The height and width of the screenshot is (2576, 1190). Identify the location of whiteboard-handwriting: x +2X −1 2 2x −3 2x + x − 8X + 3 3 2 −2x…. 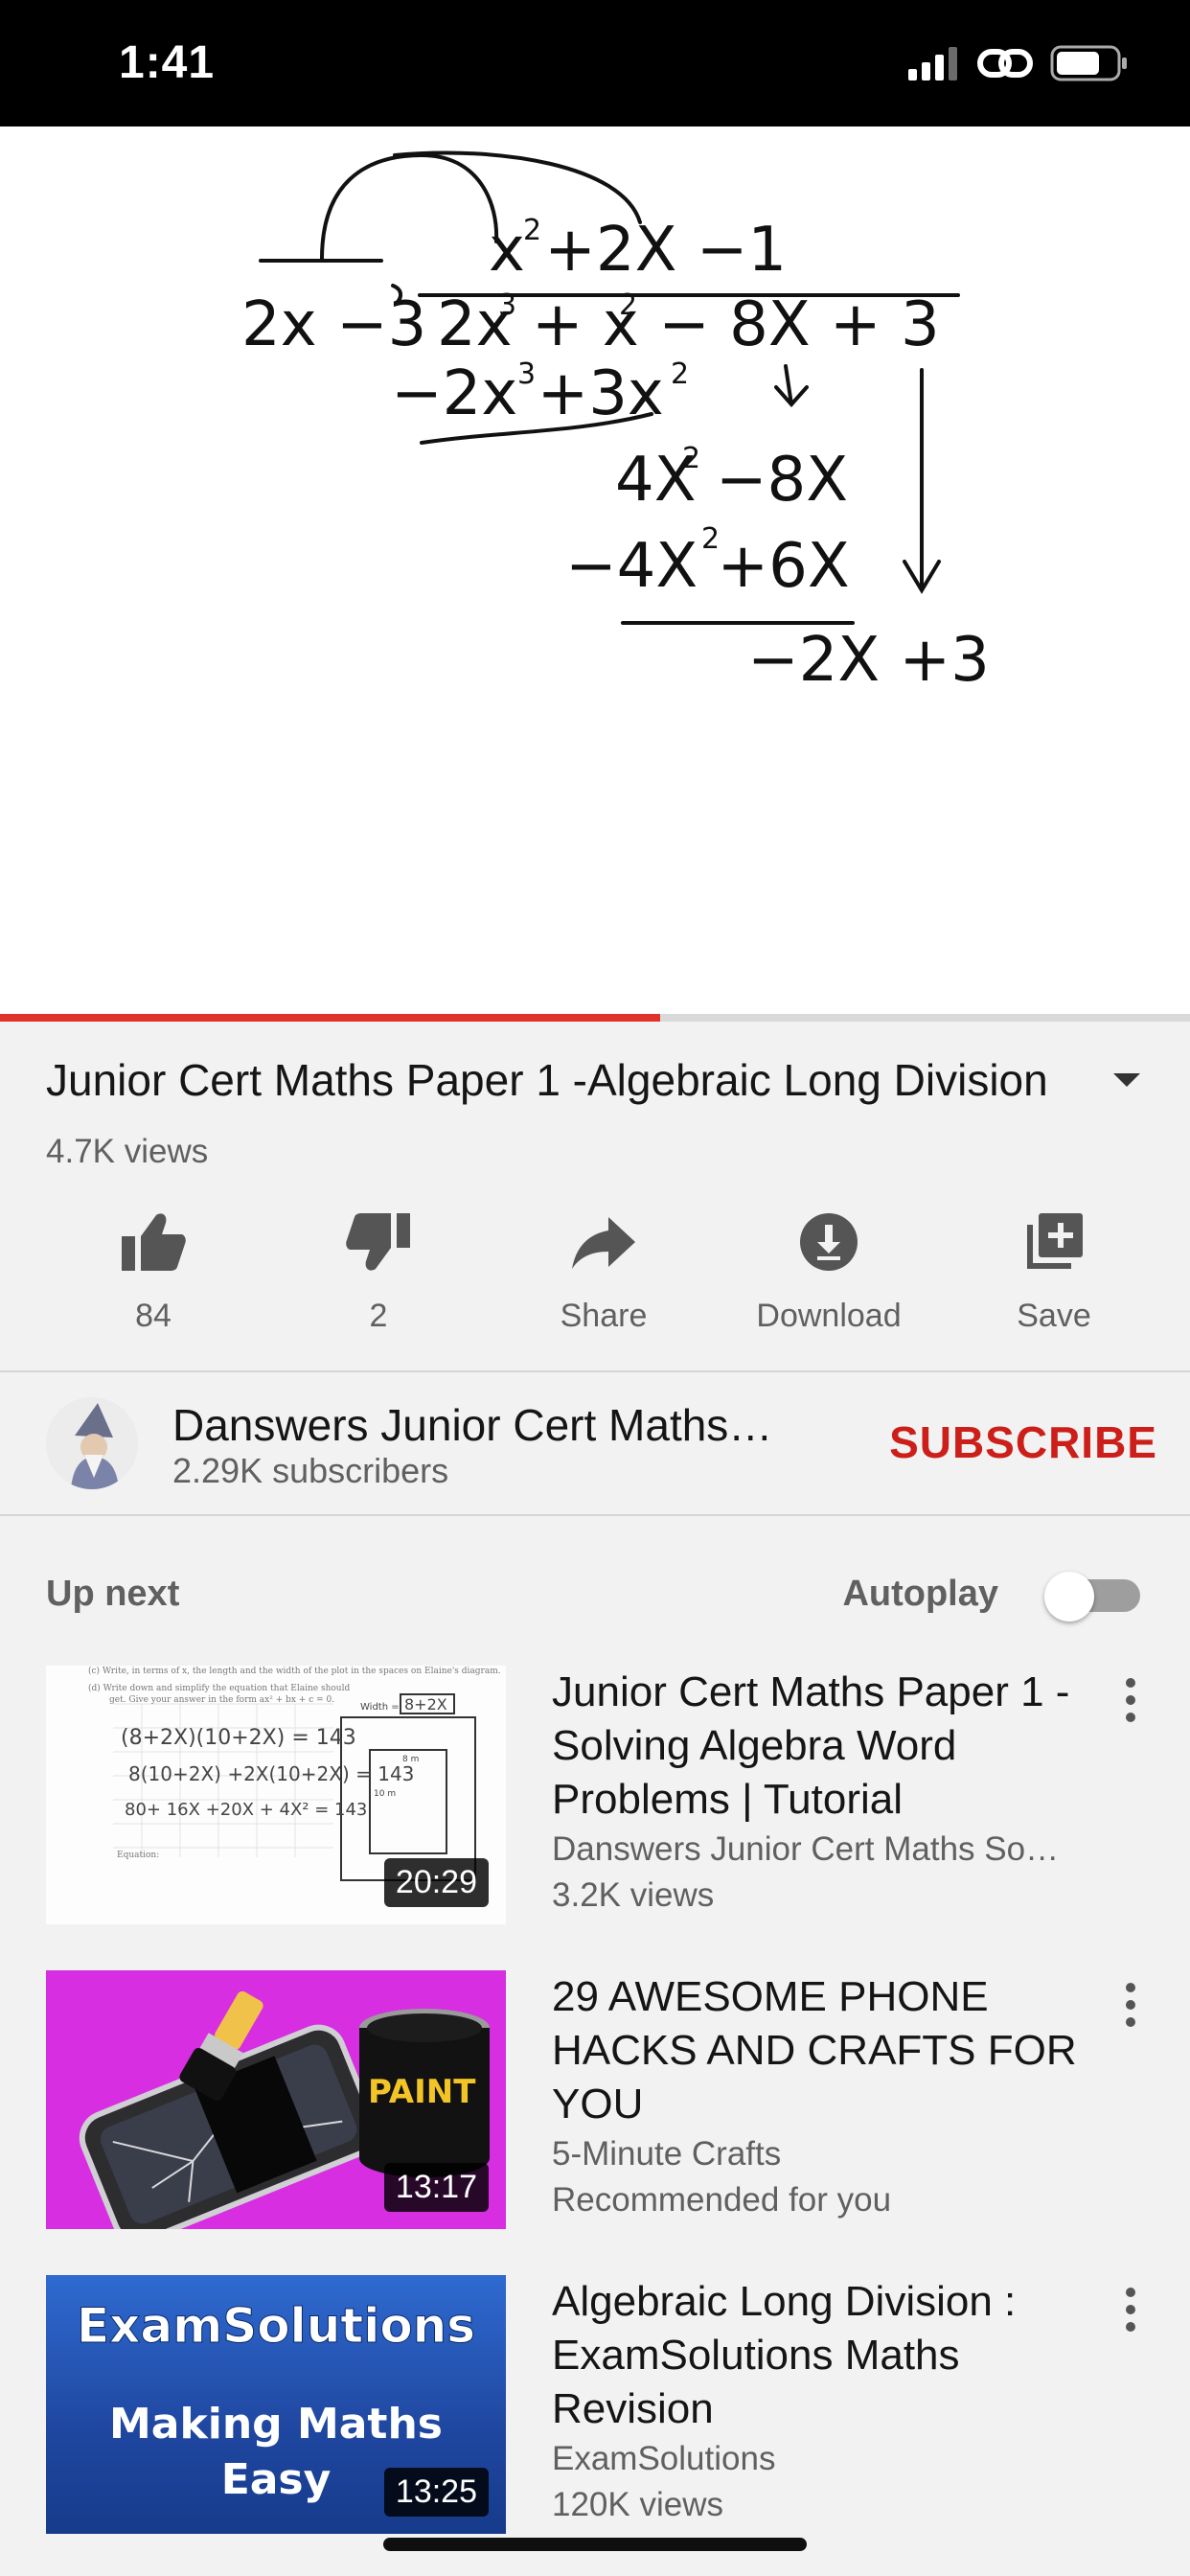
(616, 423).